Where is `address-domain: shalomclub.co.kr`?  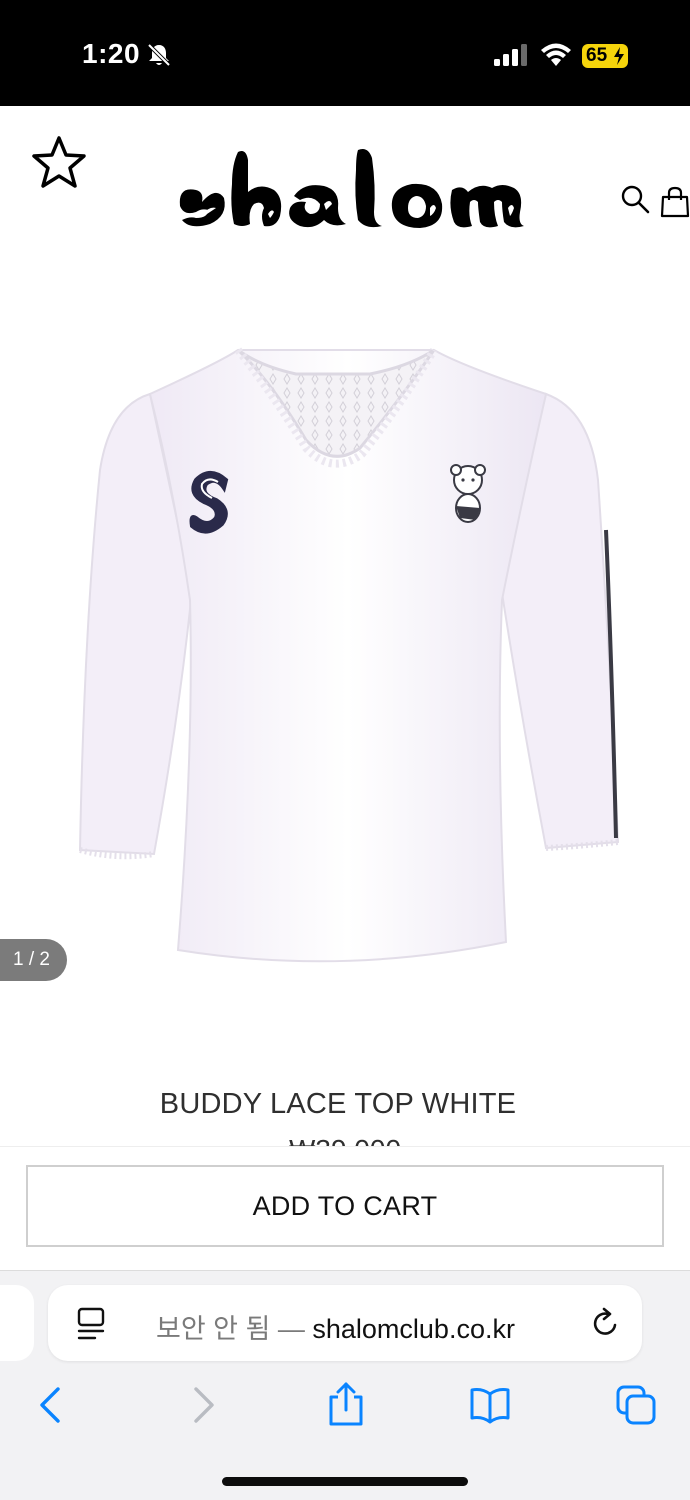
address-domain: shalomclub.co.kr is located at coordinates (413, 1329).